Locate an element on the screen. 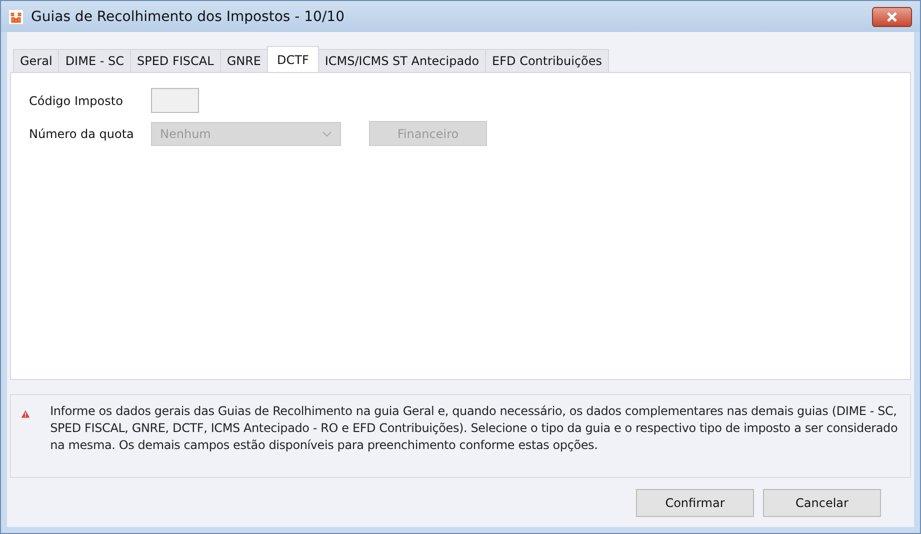  tab: ICMS/ICMS ST Antecipado is located at coordinates (402, 60).